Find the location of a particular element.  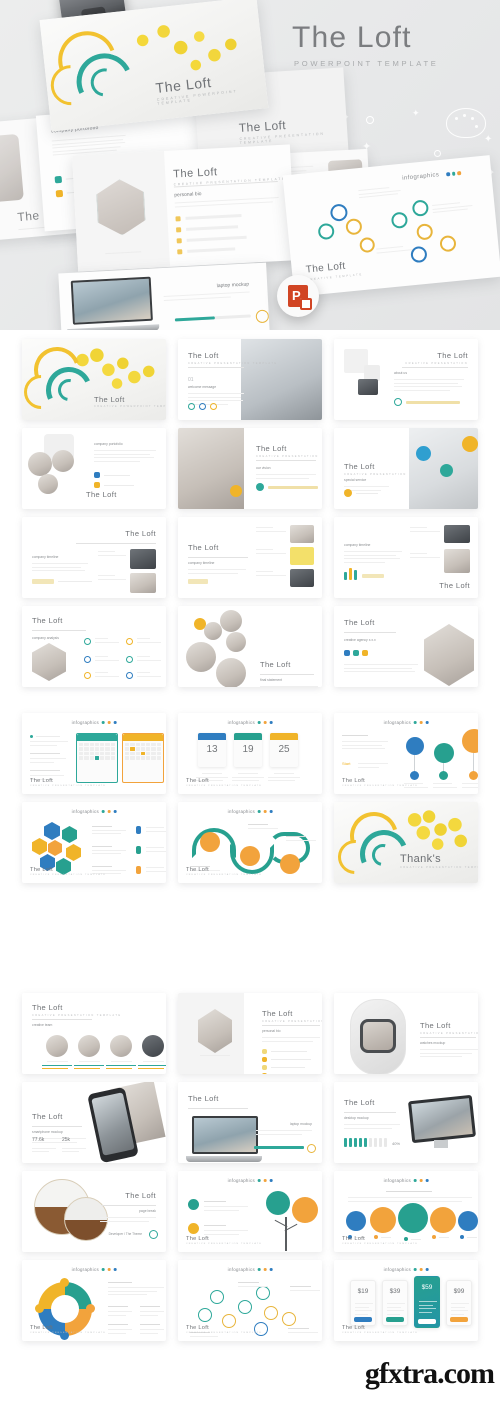

slide-footer: The Loft CREATIVE PRESENTATION TEMPLATE is located at coordinates (224, 871).